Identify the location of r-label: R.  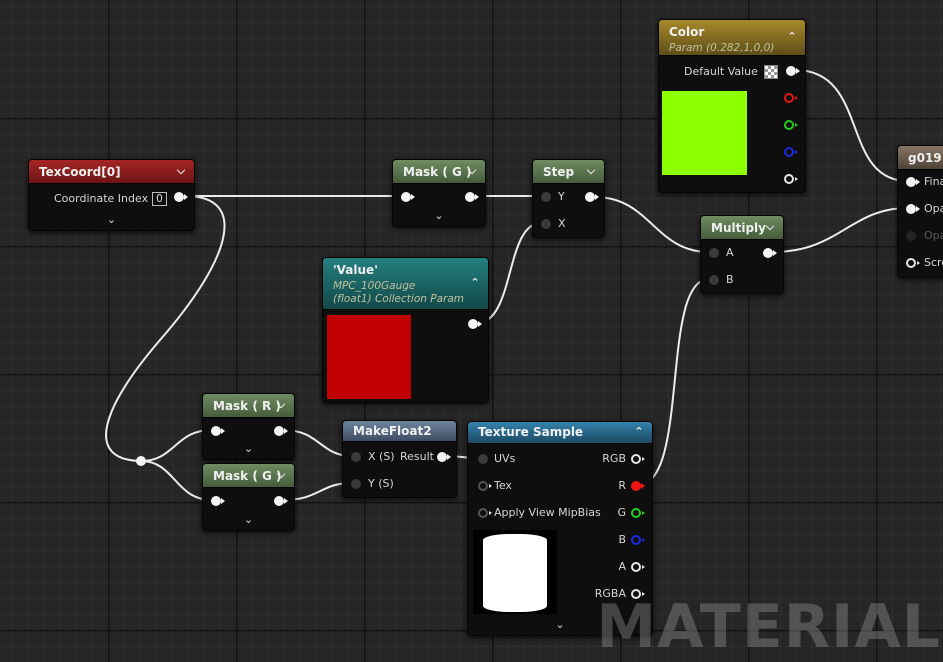
(622, 485).